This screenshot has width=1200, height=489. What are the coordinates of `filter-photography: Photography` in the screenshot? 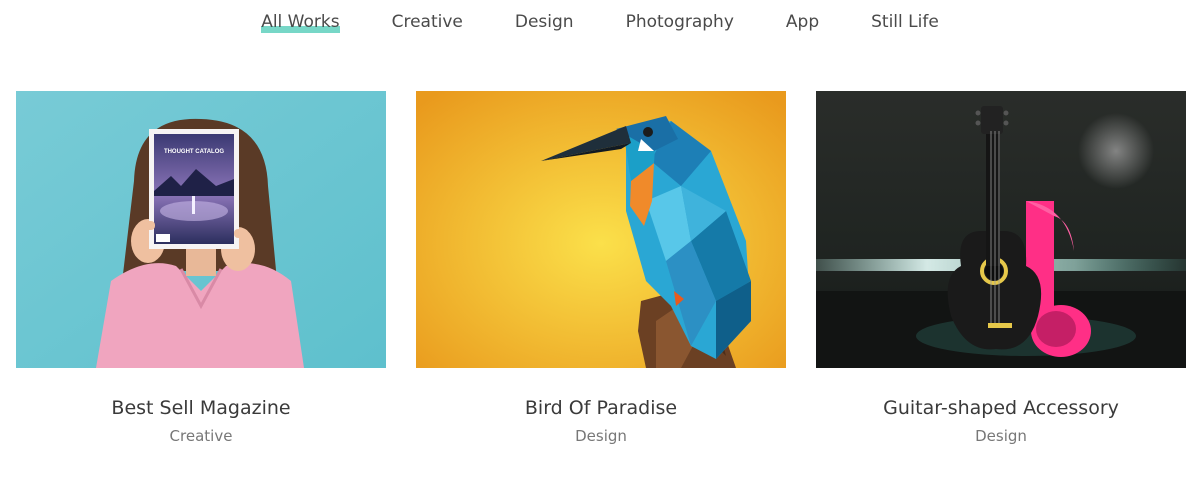 It's located at (680, 22).